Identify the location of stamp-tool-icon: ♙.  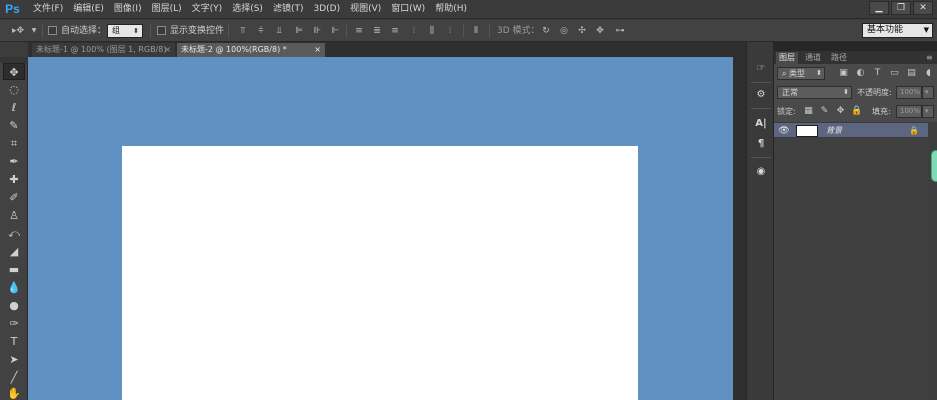
(14, 215).